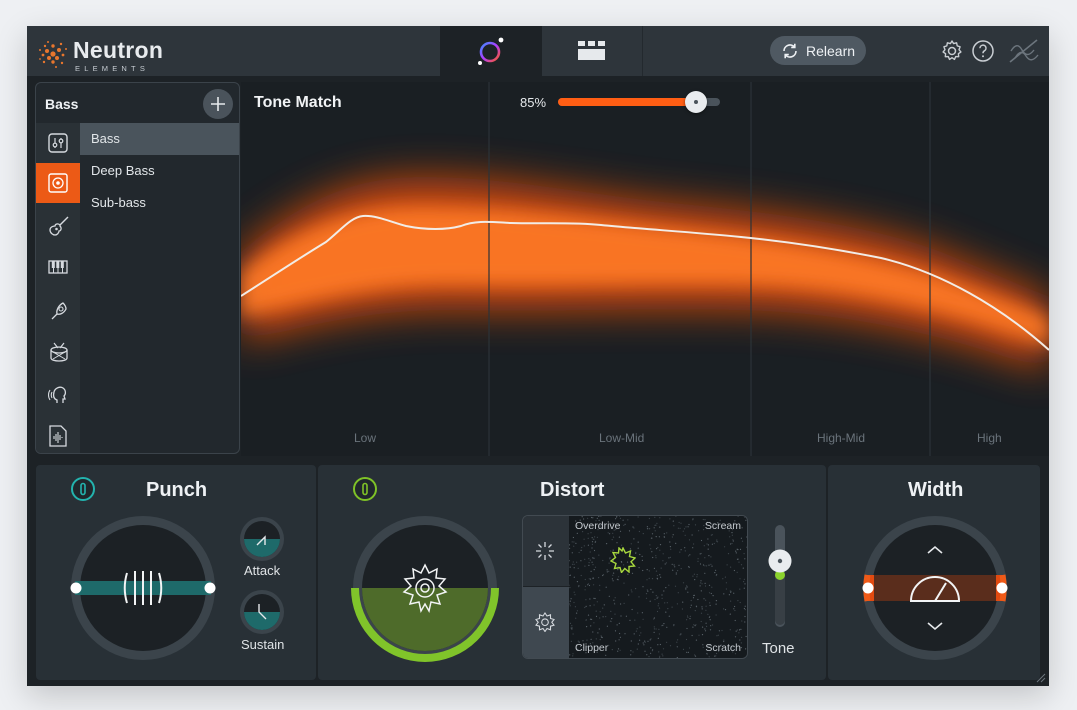 The height and width of the screenshot is (710, 1077). What do you see at coordinates (1041, 678) in the screenshot?
I see `resize-grip-icon` at bounding box center [1041, 678].